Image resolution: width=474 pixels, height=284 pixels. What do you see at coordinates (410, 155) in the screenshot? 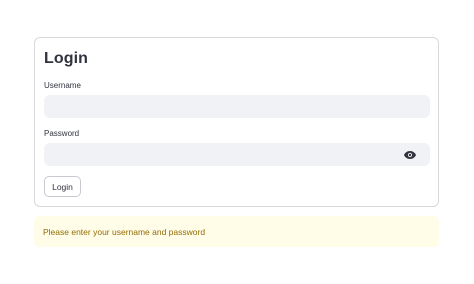
I see `eye-icon` at bounding box center [410, 155].